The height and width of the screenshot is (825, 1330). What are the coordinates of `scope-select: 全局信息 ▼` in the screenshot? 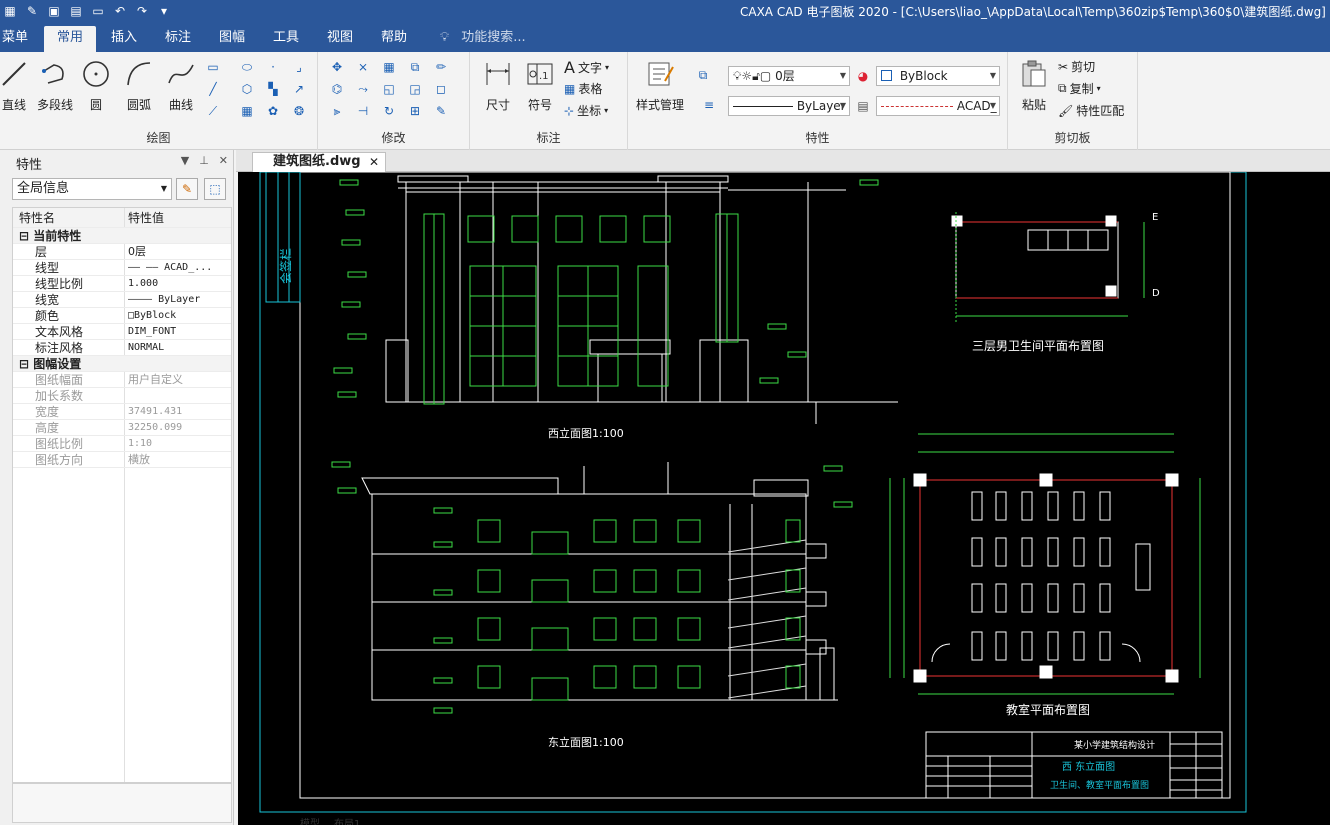 It's located at (92, 189).